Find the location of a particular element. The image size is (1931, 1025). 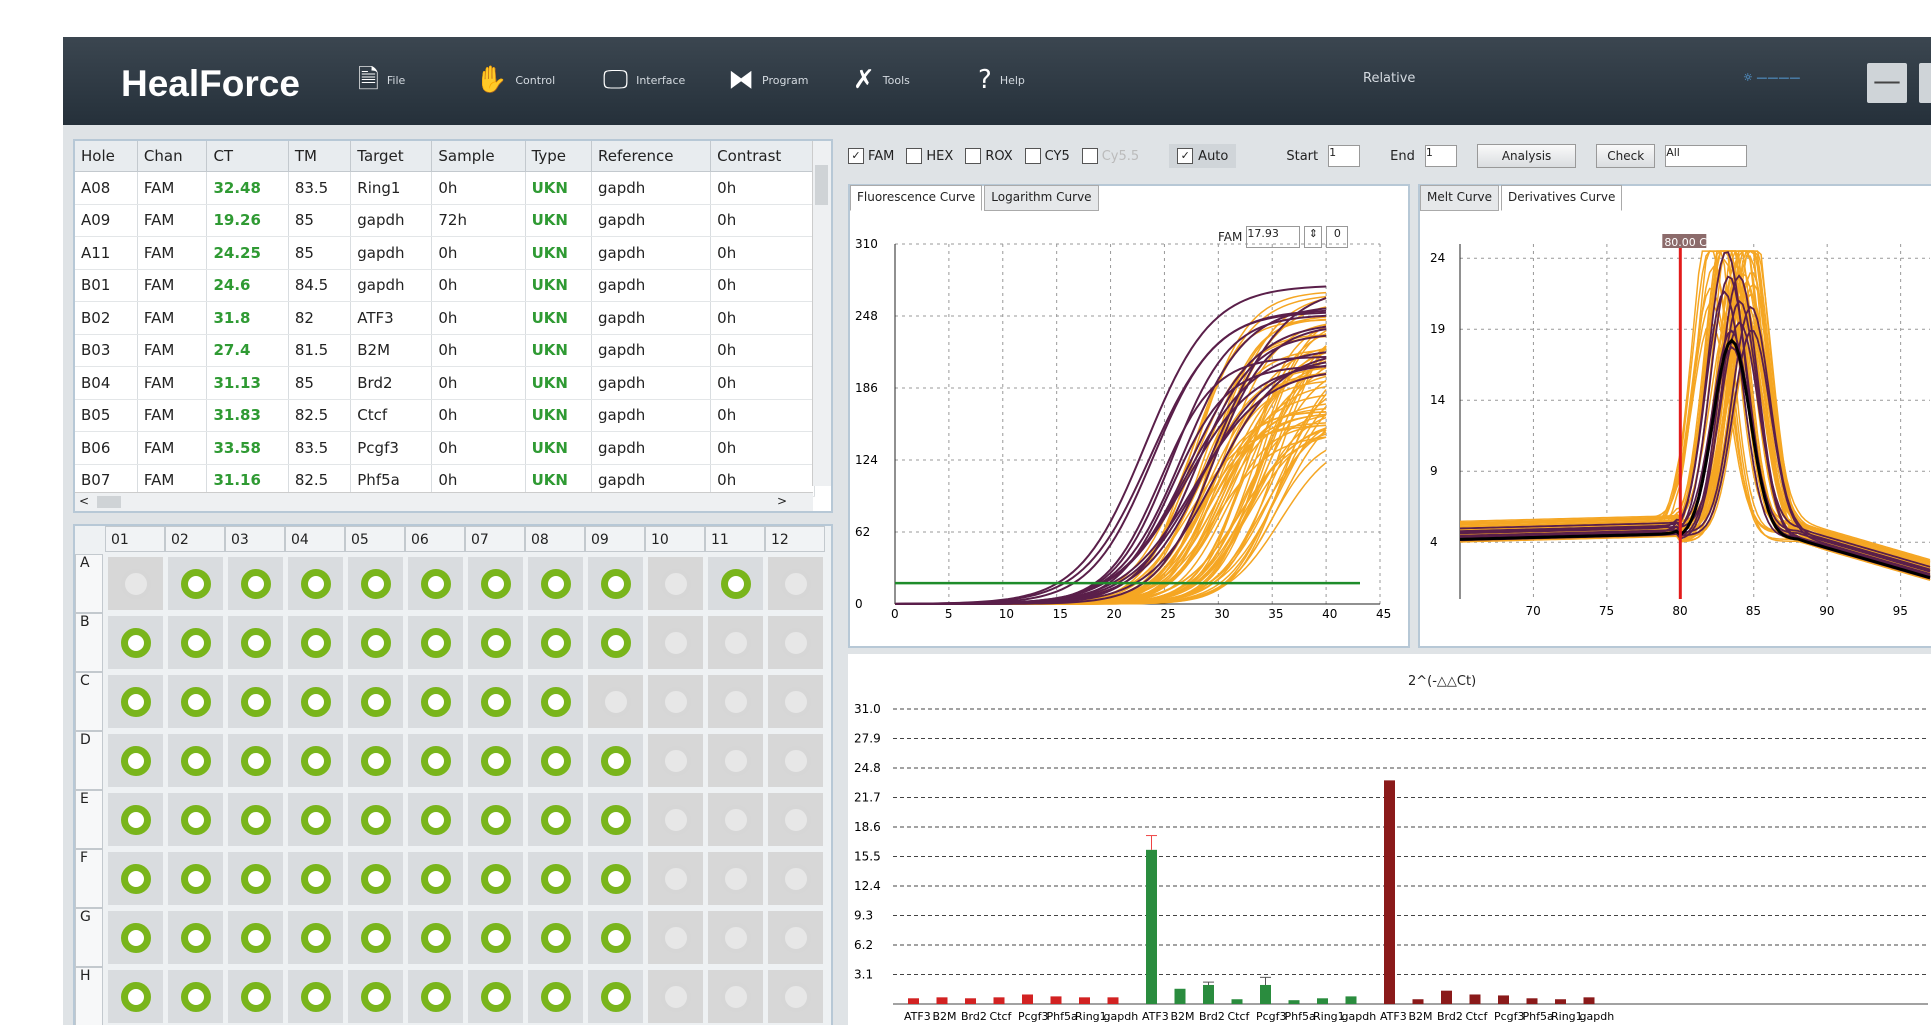

plate-column-header: 06 is located at coordinates (435, 539).